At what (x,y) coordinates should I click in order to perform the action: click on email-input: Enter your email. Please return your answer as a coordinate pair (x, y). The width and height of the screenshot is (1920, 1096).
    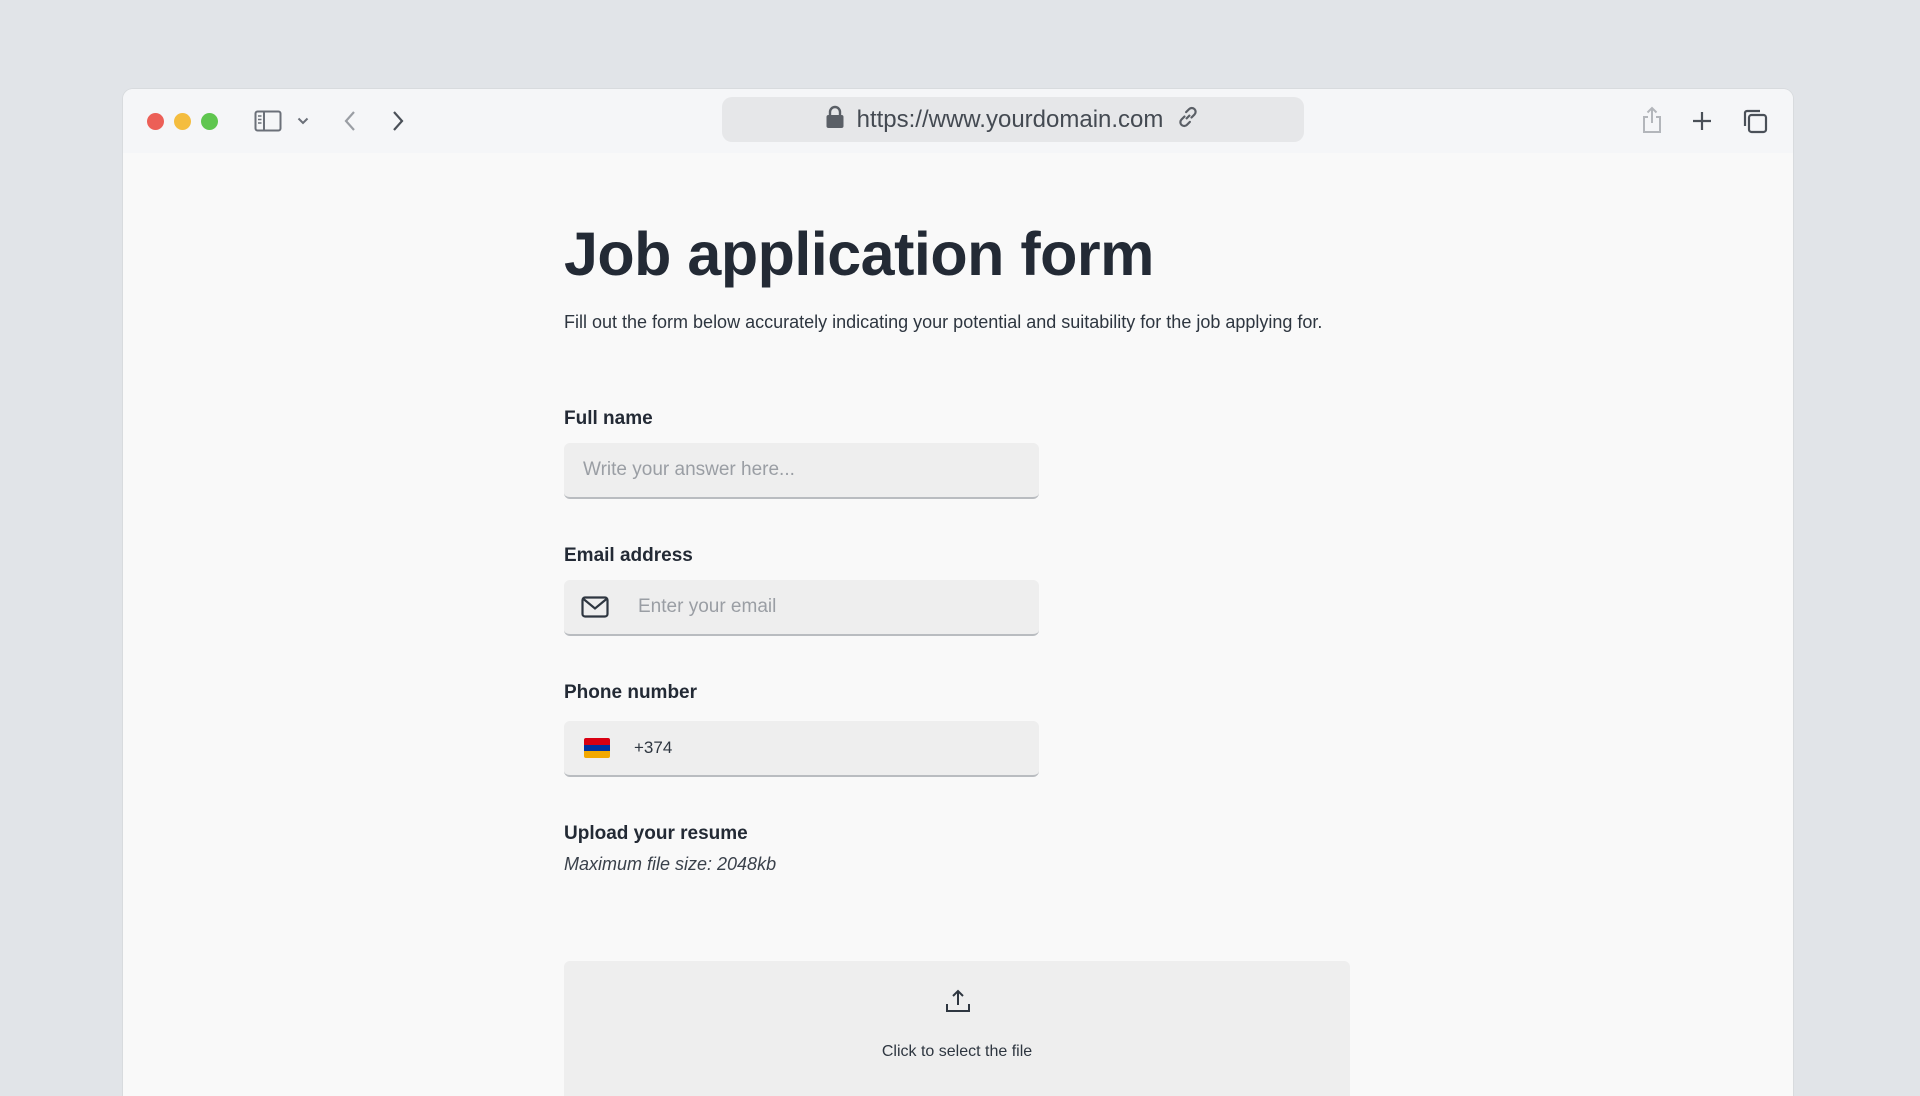
    Looking at the image, I should click on (801, 608).